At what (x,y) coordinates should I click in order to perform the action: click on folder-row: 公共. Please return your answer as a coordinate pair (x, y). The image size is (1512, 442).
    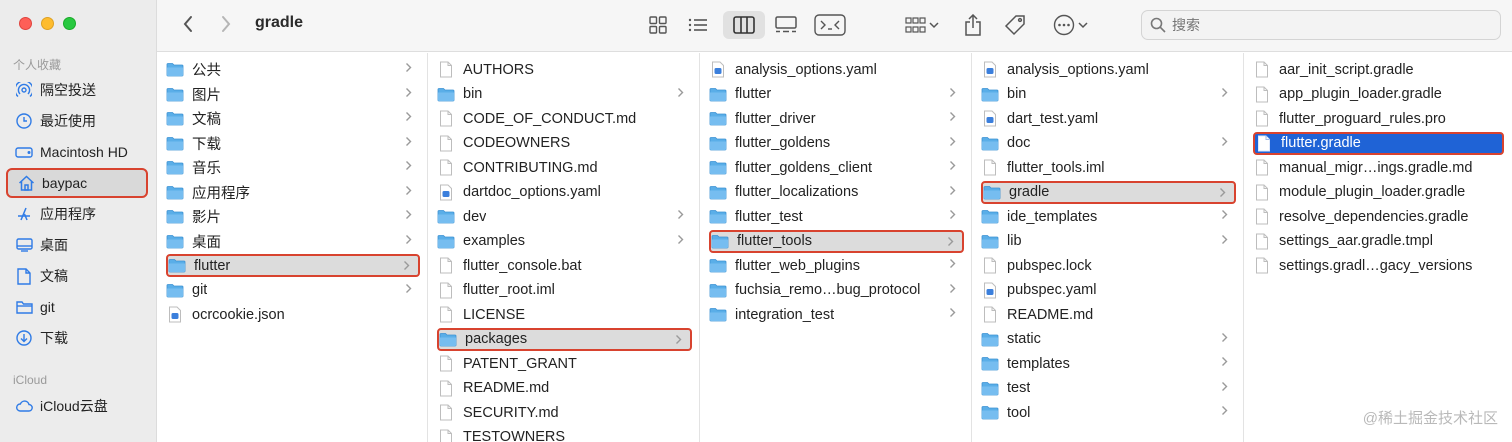
    Looking at the image, I should click on (293, 69).